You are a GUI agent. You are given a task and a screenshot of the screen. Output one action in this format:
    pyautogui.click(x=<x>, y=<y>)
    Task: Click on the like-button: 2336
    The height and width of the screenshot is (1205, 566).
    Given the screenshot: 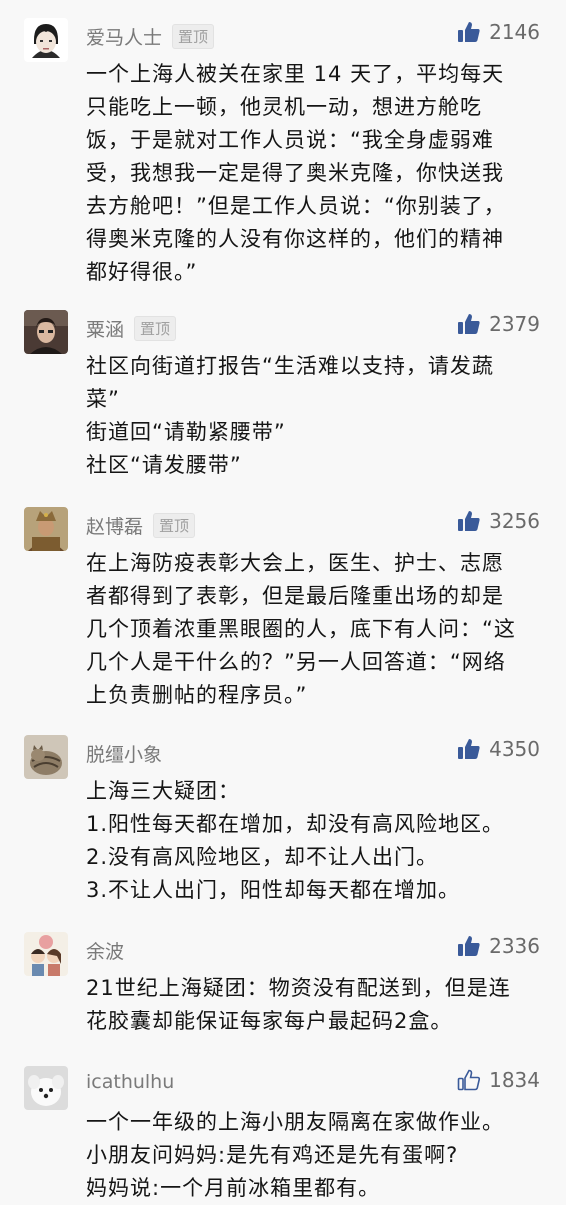 What is the action you would take?
    pyautogui.click(x=498, y=946)
    